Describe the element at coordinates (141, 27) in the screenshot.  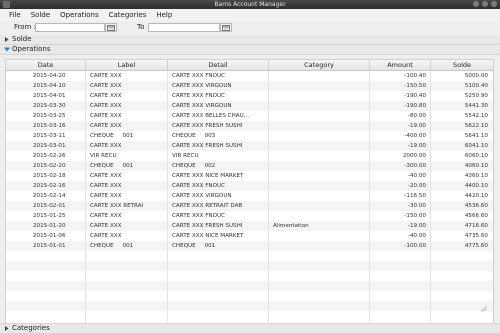
I see `to-label: To` at that location.